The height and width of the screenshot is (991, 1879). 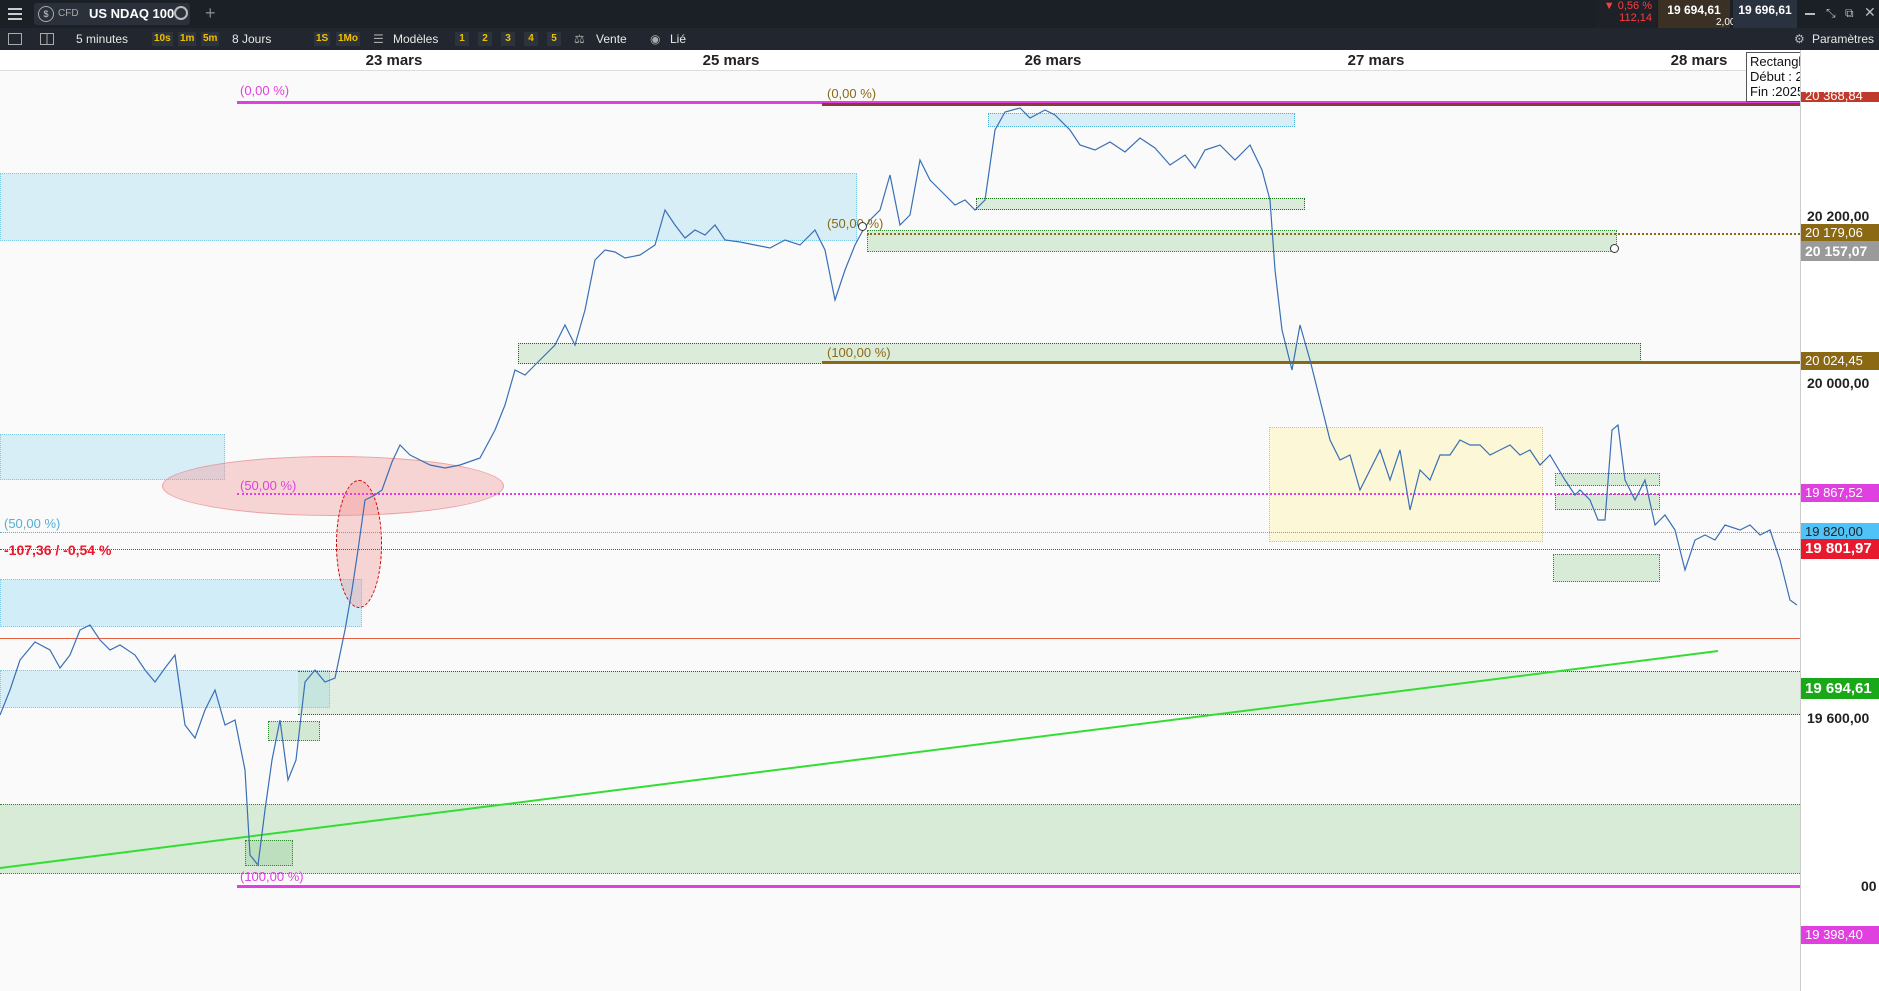 I want to click on link-icon: ◉, so click(x=655, y=39).